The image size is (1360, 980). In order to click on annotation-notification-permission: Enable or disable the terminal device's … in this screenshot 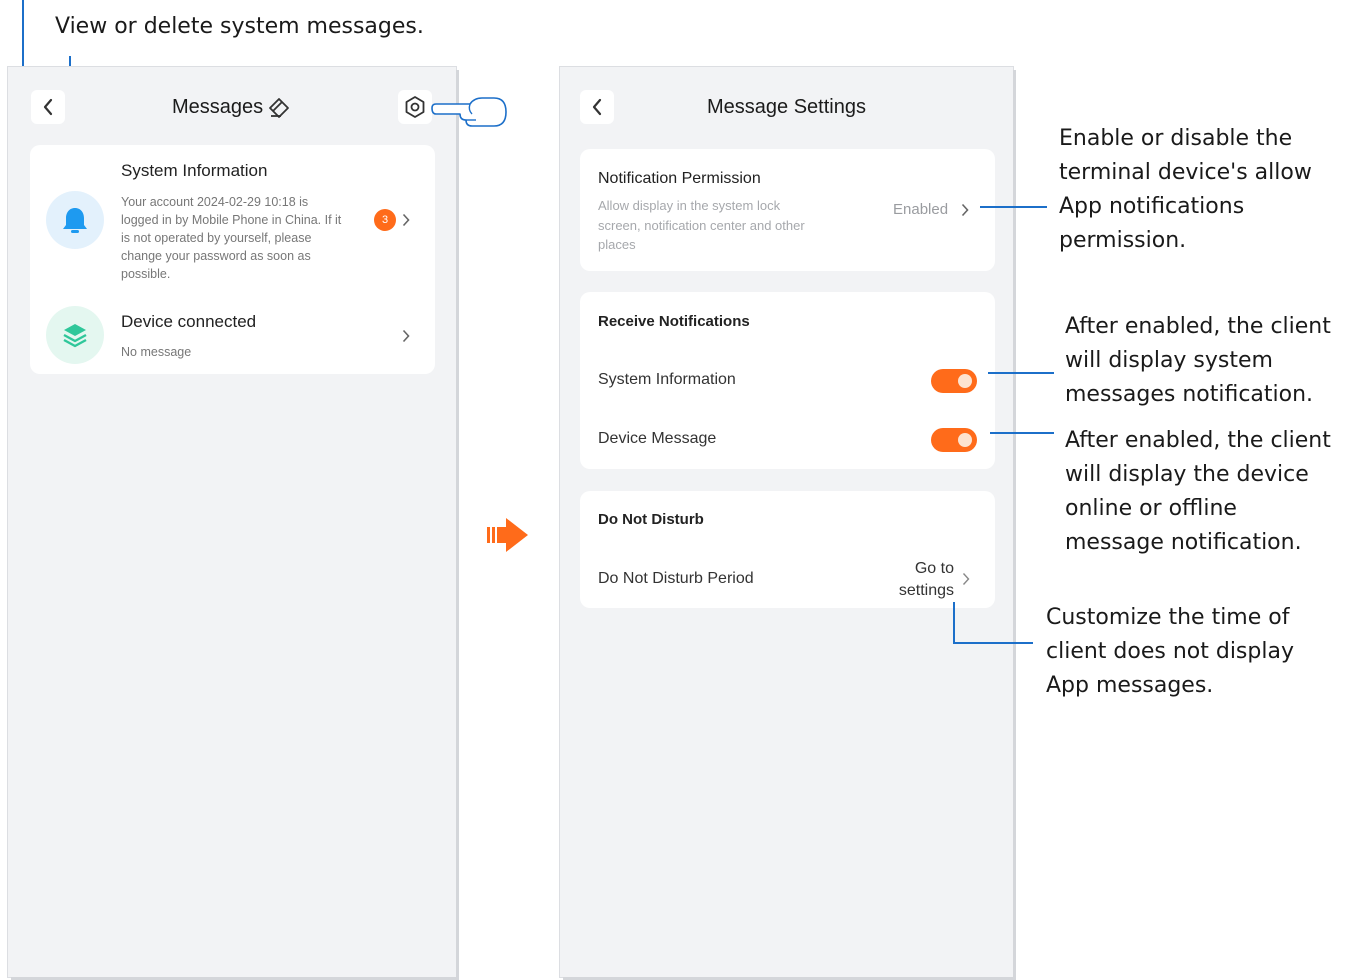, I will do `click(1185, 189)`.